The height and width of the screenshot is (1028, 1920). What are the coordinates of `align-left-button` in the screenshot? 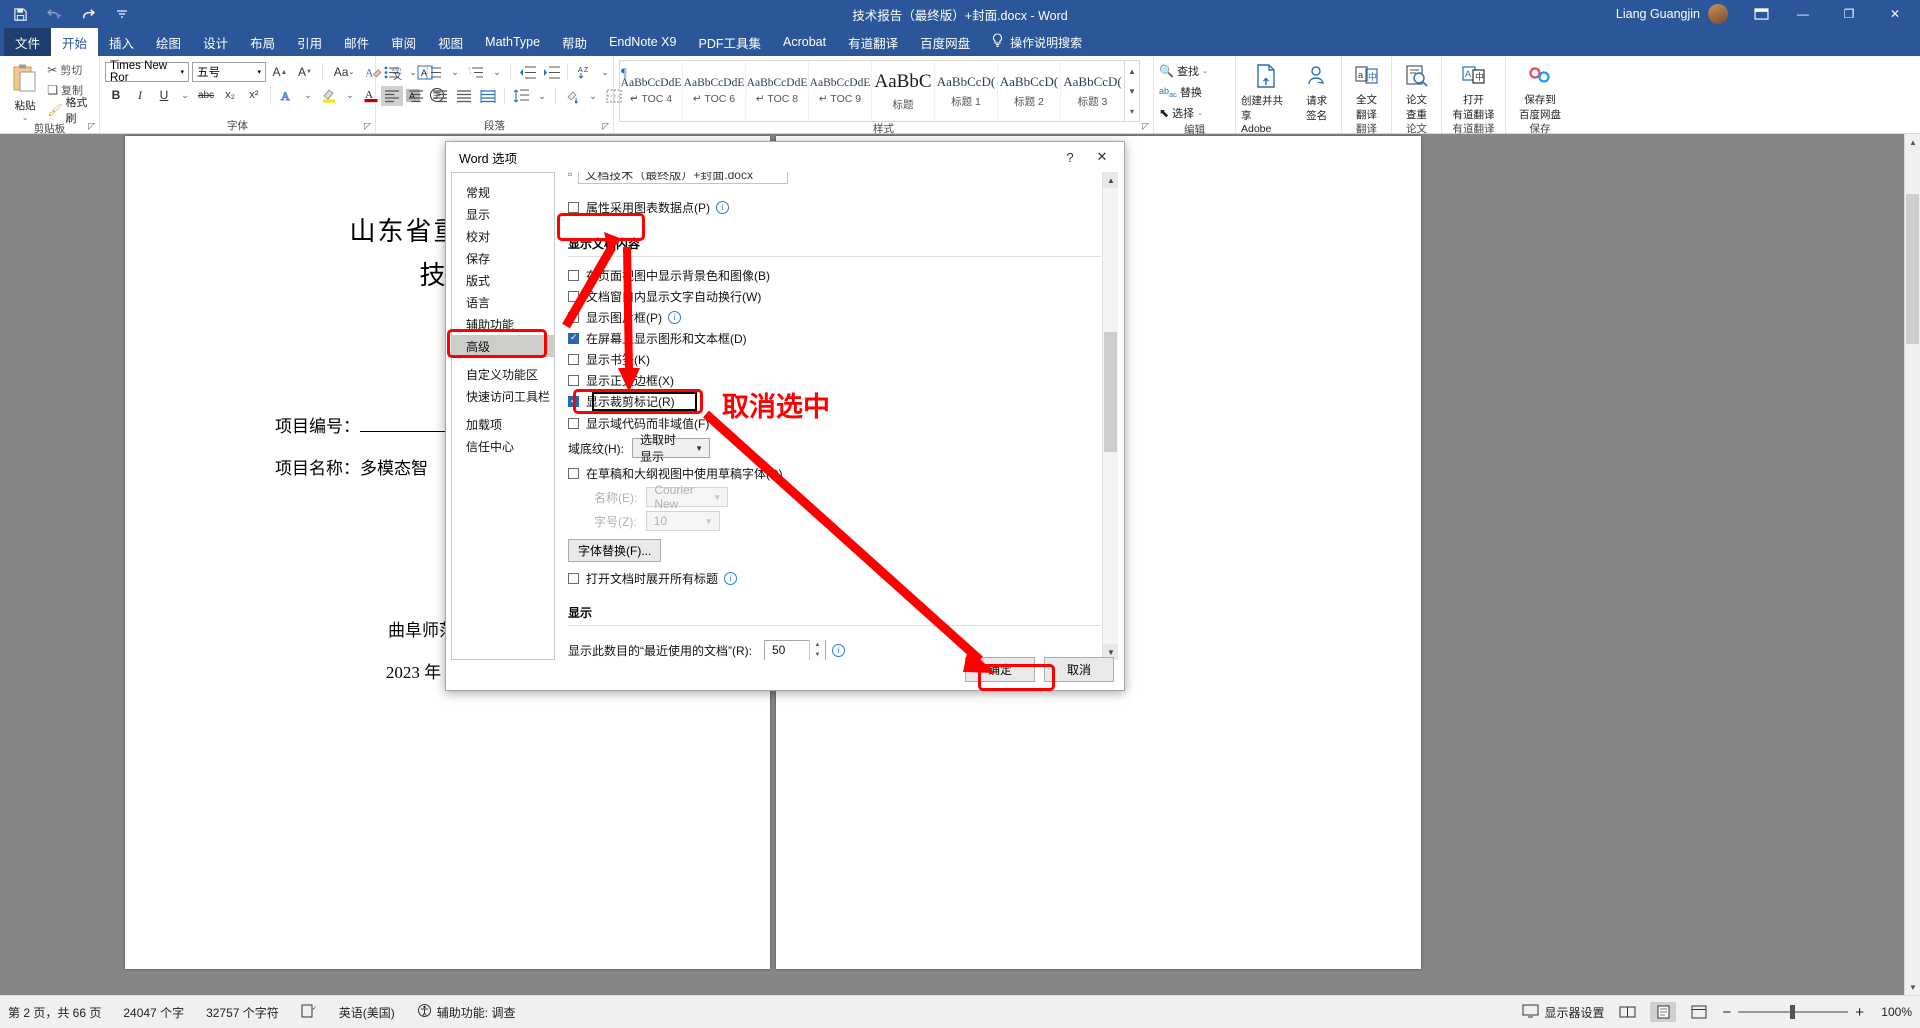 It's located at (392, 96).